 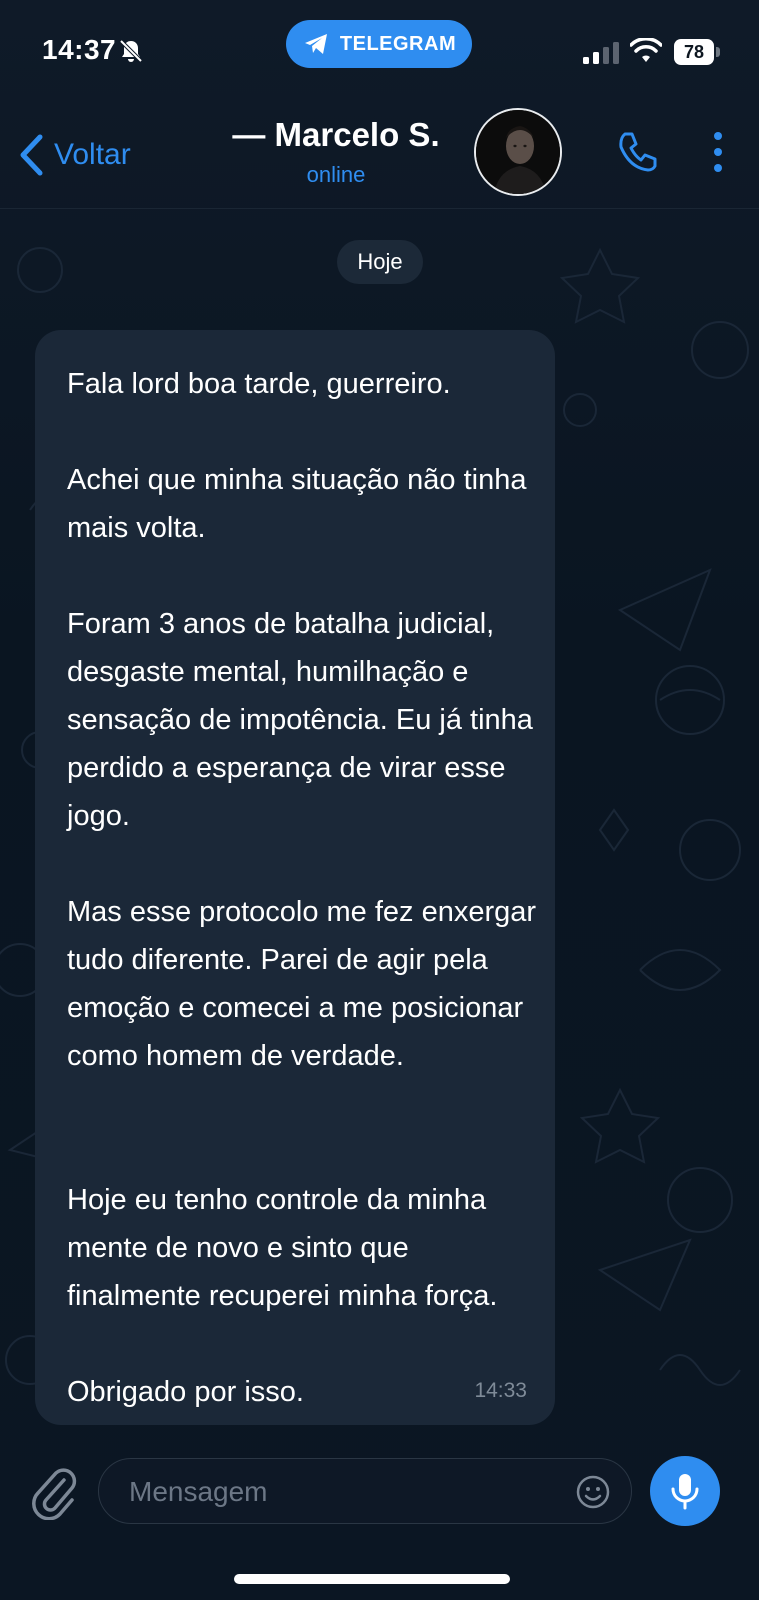 I want to click on phone-icon, so click(x=637, y=152).